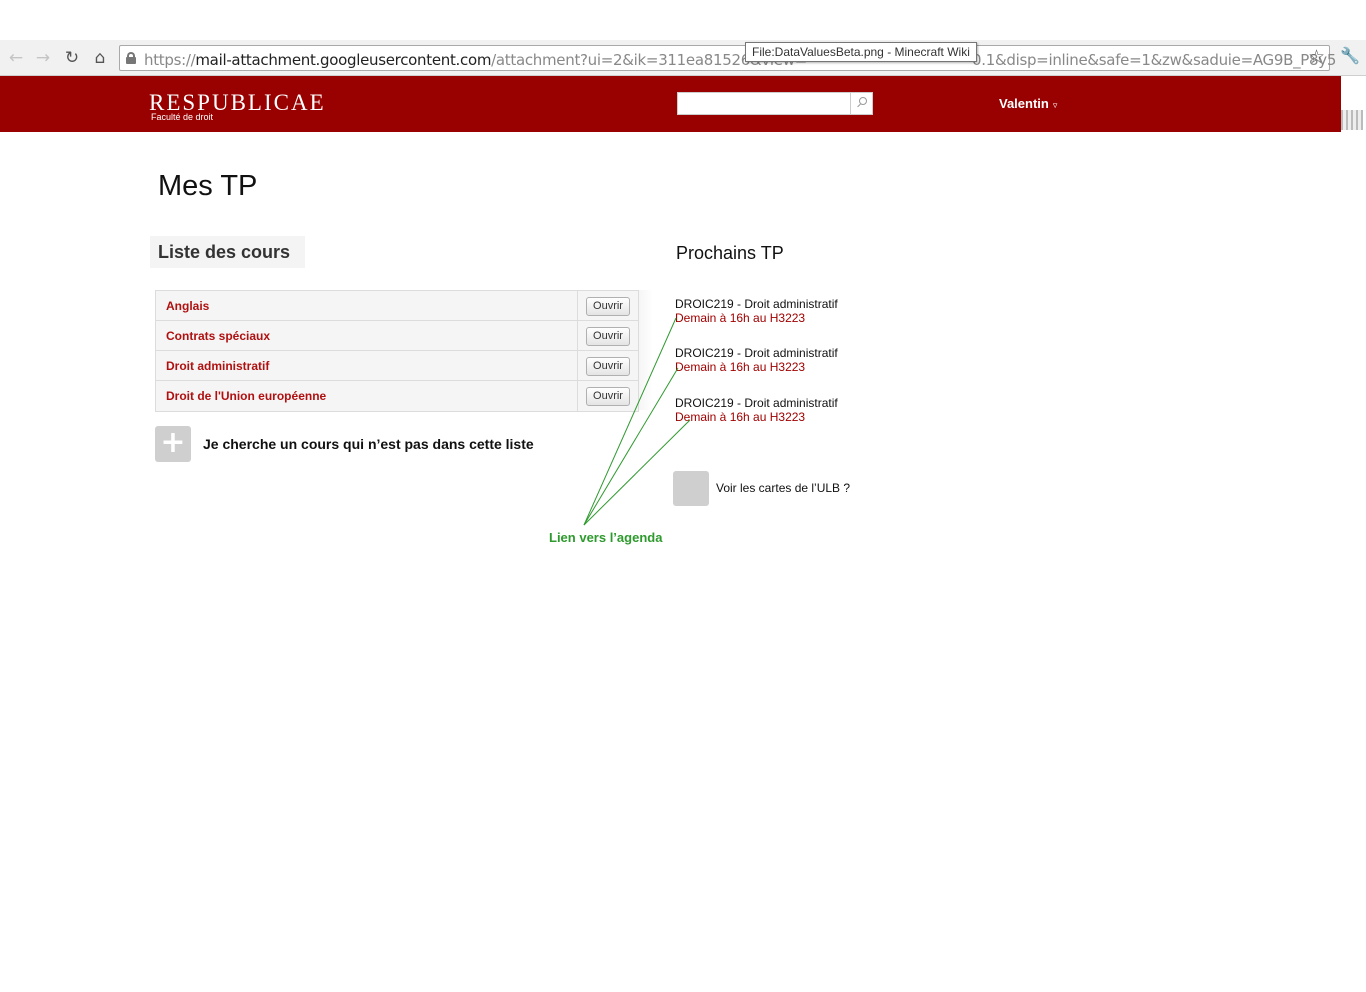  What do you see at coordinates (72, 58) in the screenshot?
I see `reload-icon: ↻` at bounding box center [72, 58].